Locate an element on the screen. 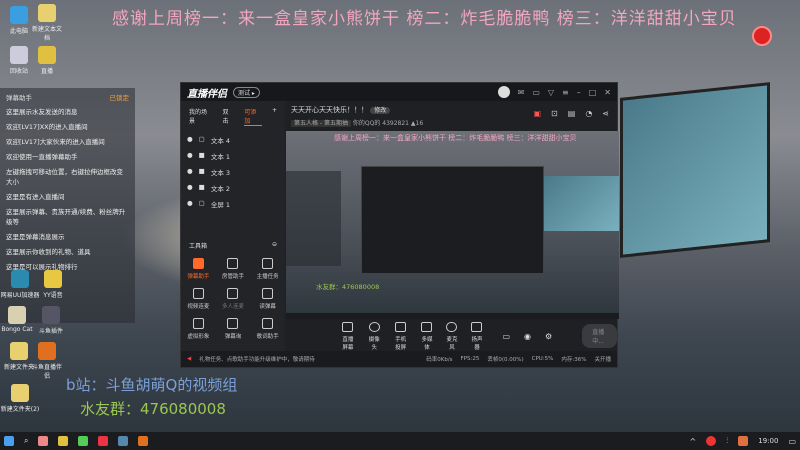  icon-label: 新建文件夹(2) is located at coordinates (20, 409).